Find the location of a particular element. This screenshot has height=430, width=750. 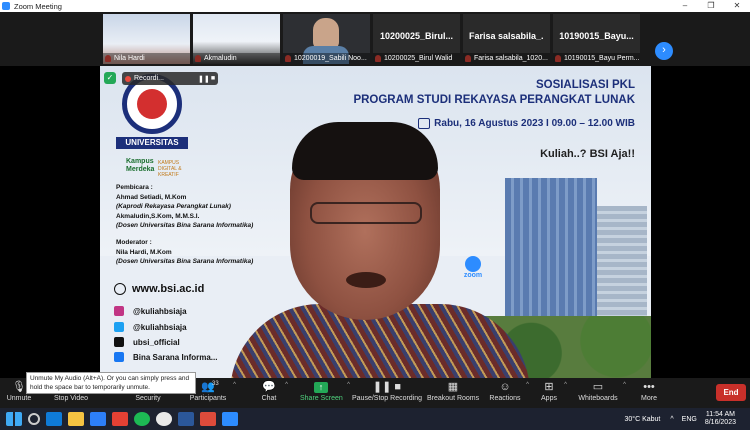

whiteboards-label: Whiteboards is located at coordinates (598, 398).